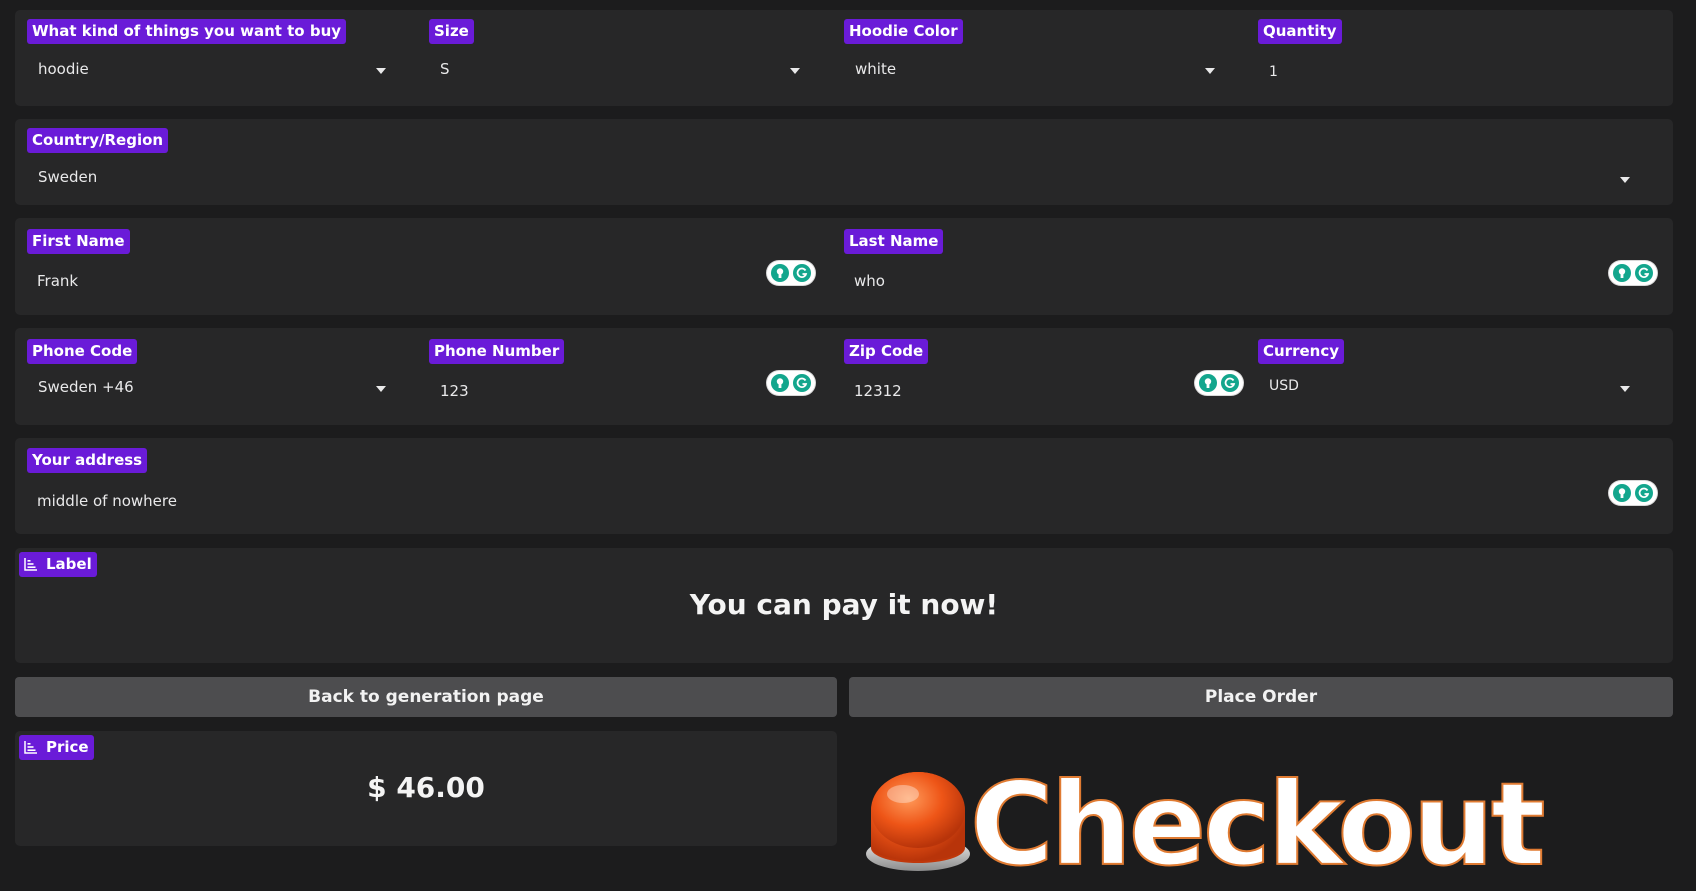 This screenshot has height=891, width=1696. I want to click on phone-number-value: 123, so click(454, 391).